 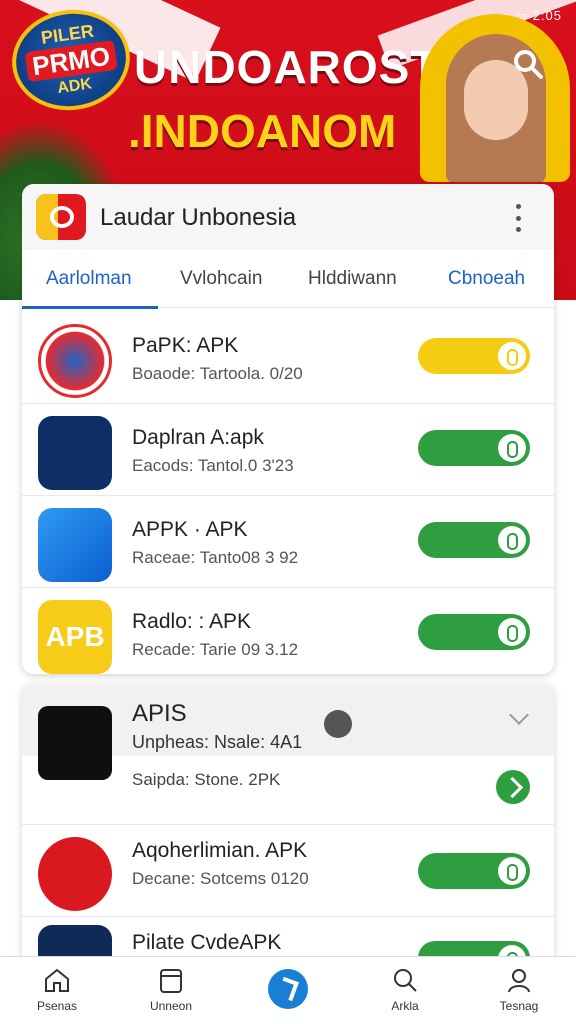 What do you see at coordinates (338, 724) in the screenshot?
I see `record-dot-icon` at bounding box center [338, 724].